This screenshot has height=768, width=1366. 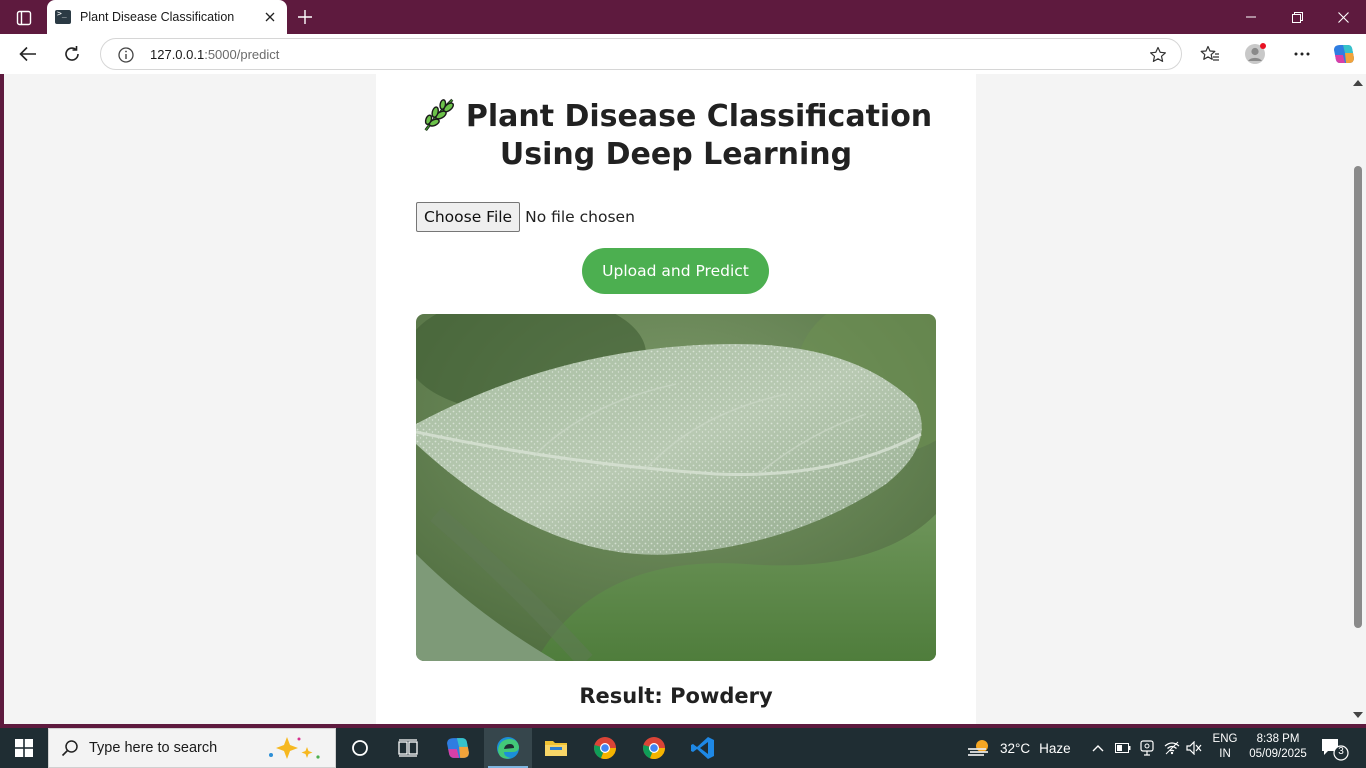 I want to click on chevron-up-icon, so click(x=1098, y=748).